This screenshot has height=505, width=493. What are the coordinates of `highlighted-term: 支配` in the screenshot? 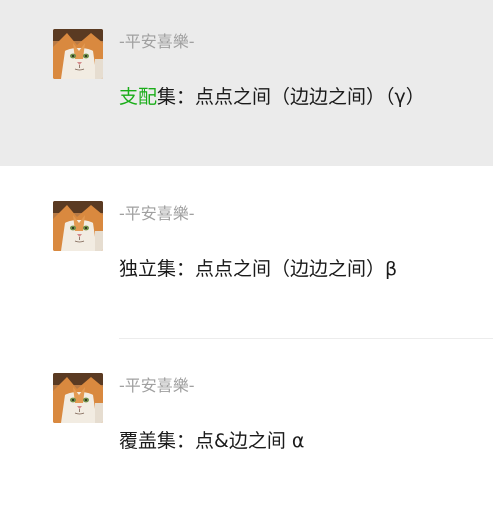 It's located at (138, 97).